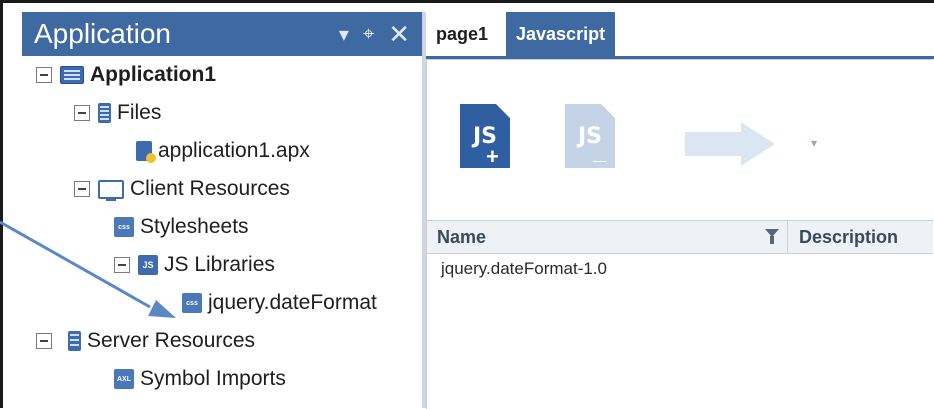 The width and height of the screenshot is (934, 409). Describe the element at coordinates (210, 188) in the screenshot. I see `tree-node-label: Client Resources` at that location.